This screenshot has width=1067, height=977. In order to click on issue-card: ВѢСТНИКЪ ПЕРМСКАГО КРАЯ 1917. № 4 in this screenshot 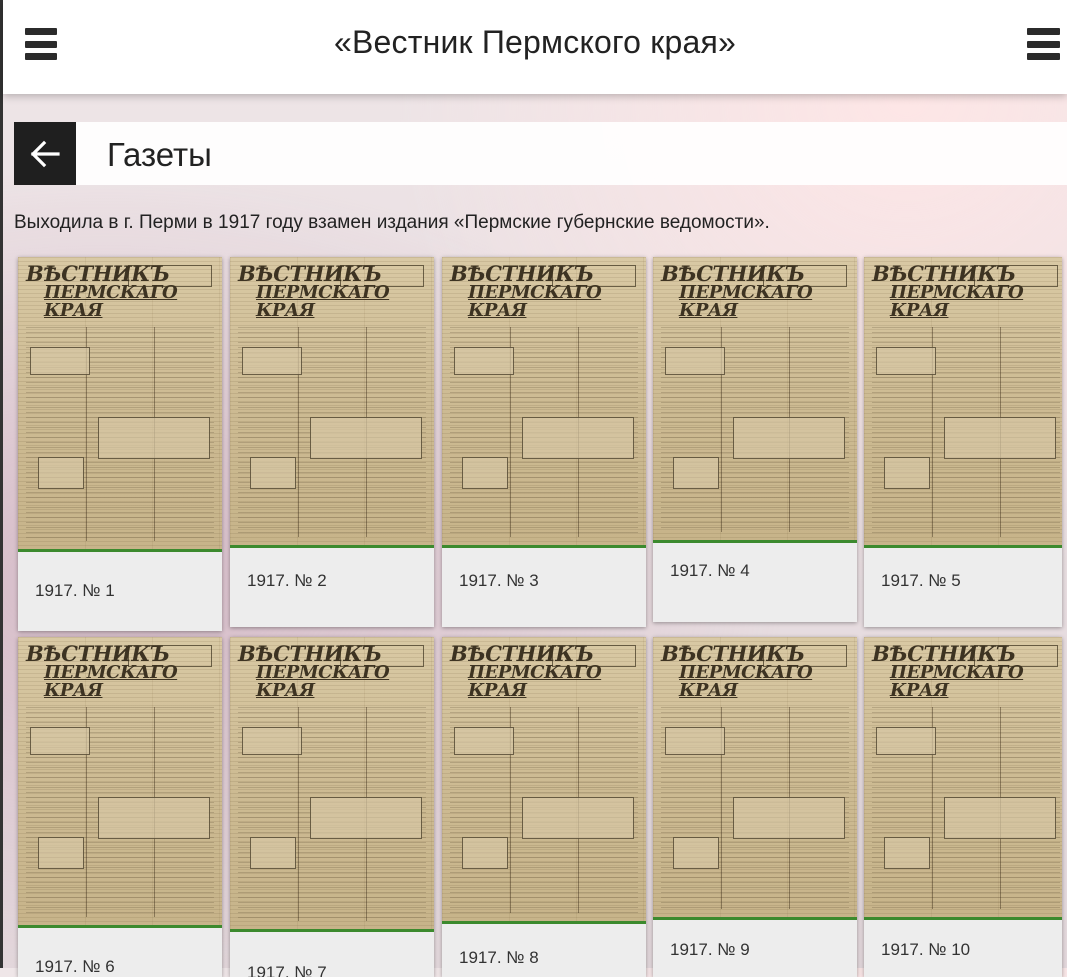, I will do `click(755, 439)`.